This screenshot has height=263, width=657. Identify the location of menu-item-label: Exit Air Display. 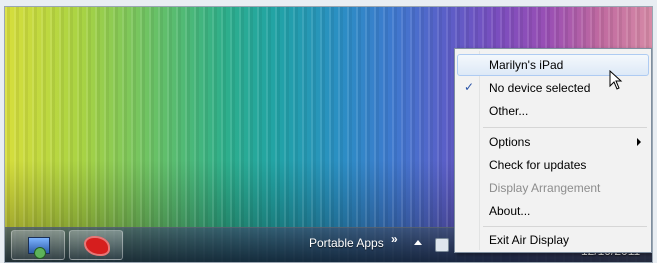
(529, 240).